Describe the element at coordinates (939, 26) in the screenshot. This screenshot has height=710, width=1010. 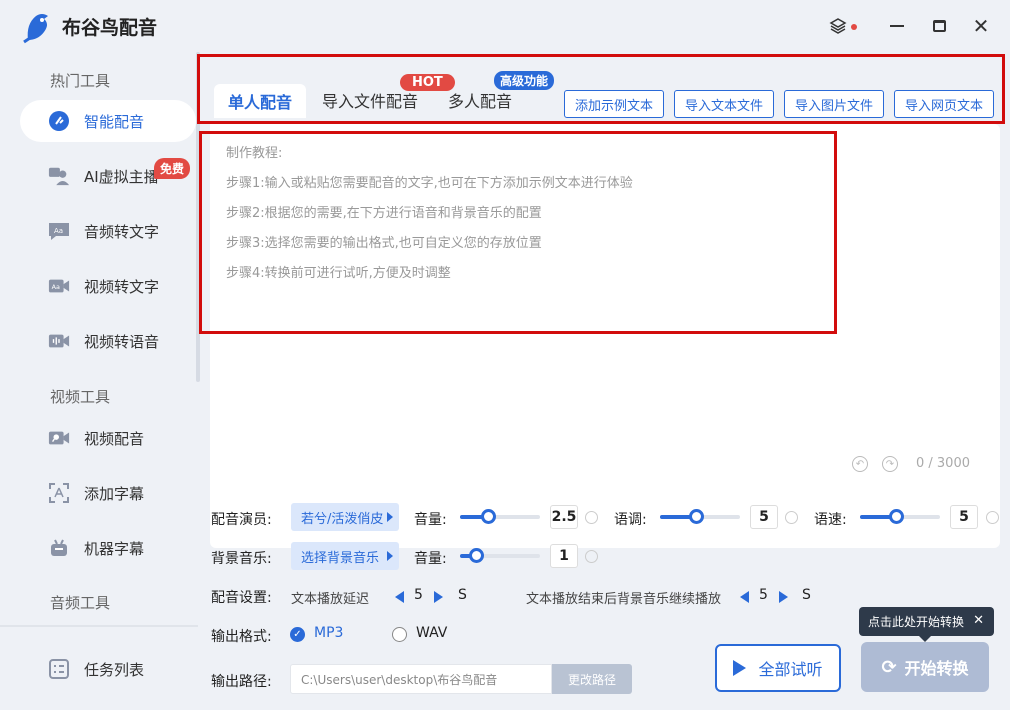
I see `maximize-icon` at that location.